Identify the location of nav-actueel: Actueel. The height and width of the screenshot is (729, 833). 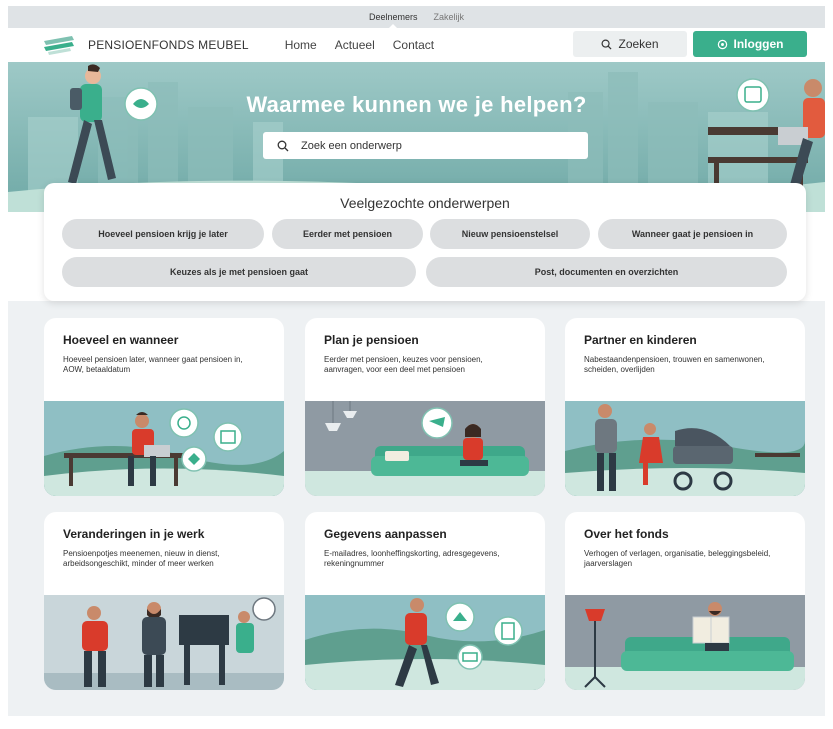
(355, 45).